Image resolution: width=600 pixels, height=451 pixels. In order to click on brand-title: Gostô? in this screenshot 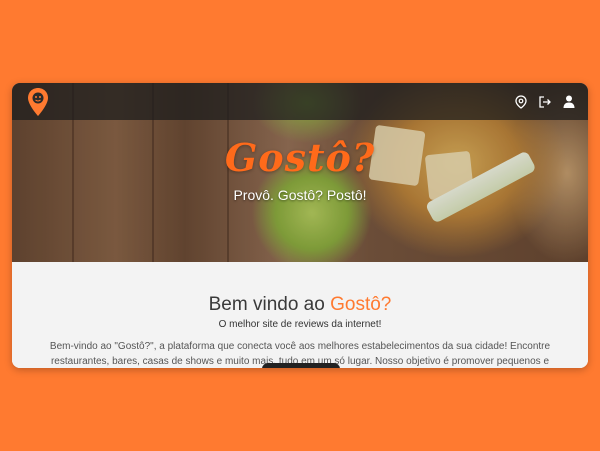, I will do `click(300, 157)`.